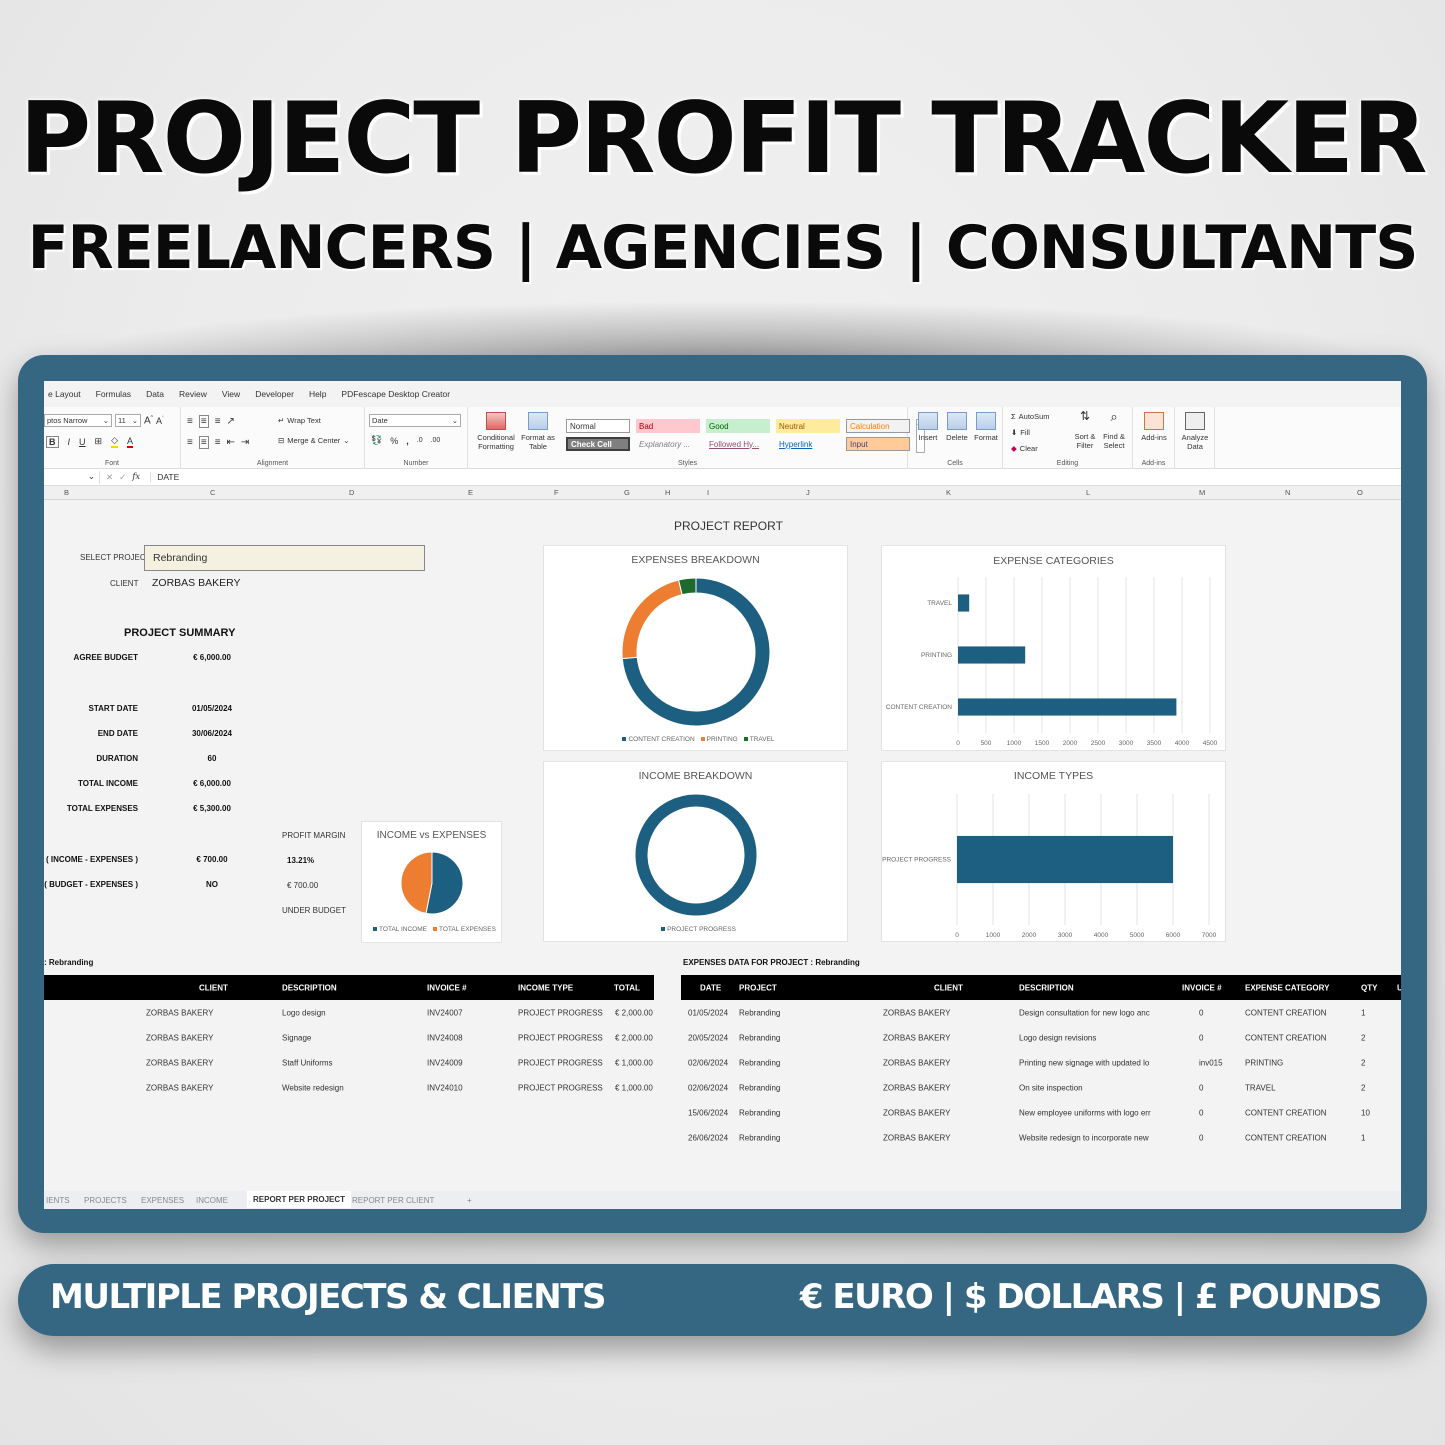 This screenshot has height=1445, width=1445. What do you see at coordinates (416, 883) in the screenshot?
I see `slice-total-expenses` at bounding box center [416, 883].